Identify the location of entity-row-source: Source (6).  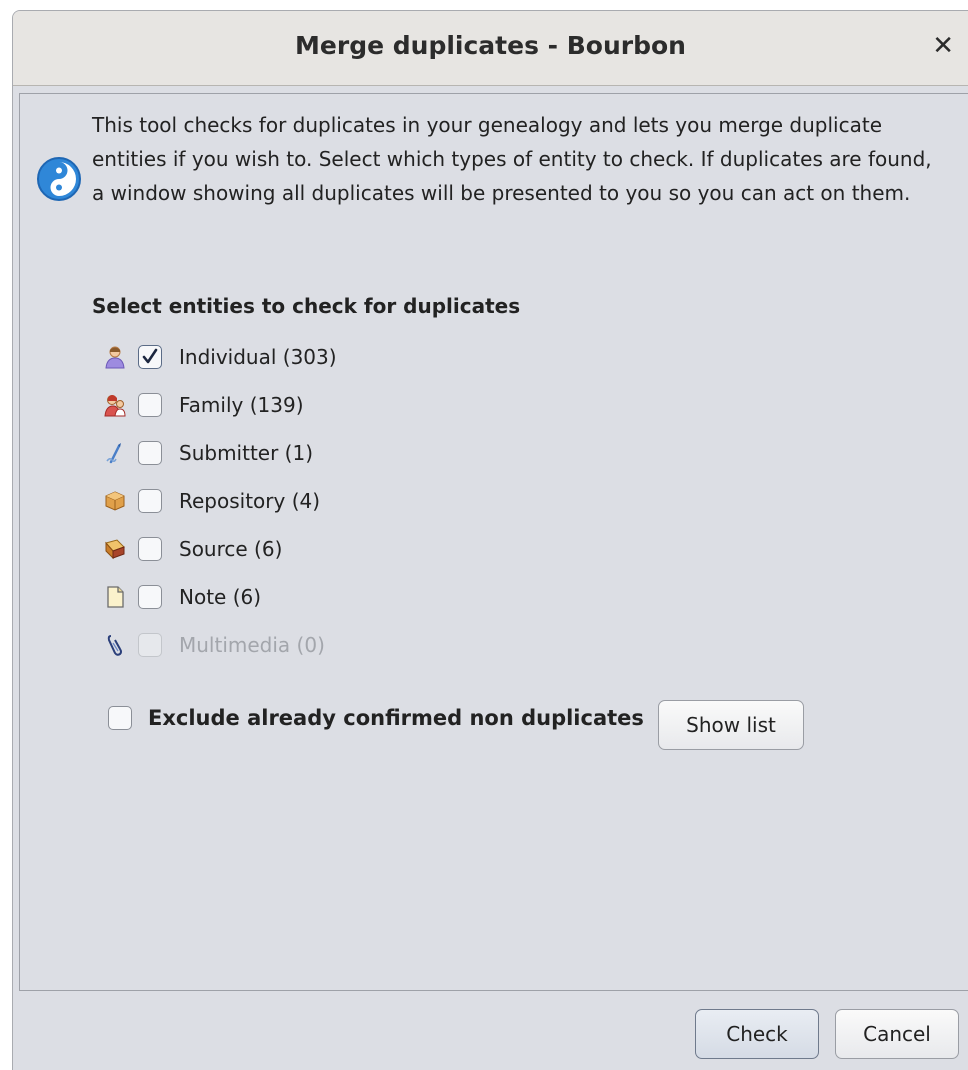
(192, 549).